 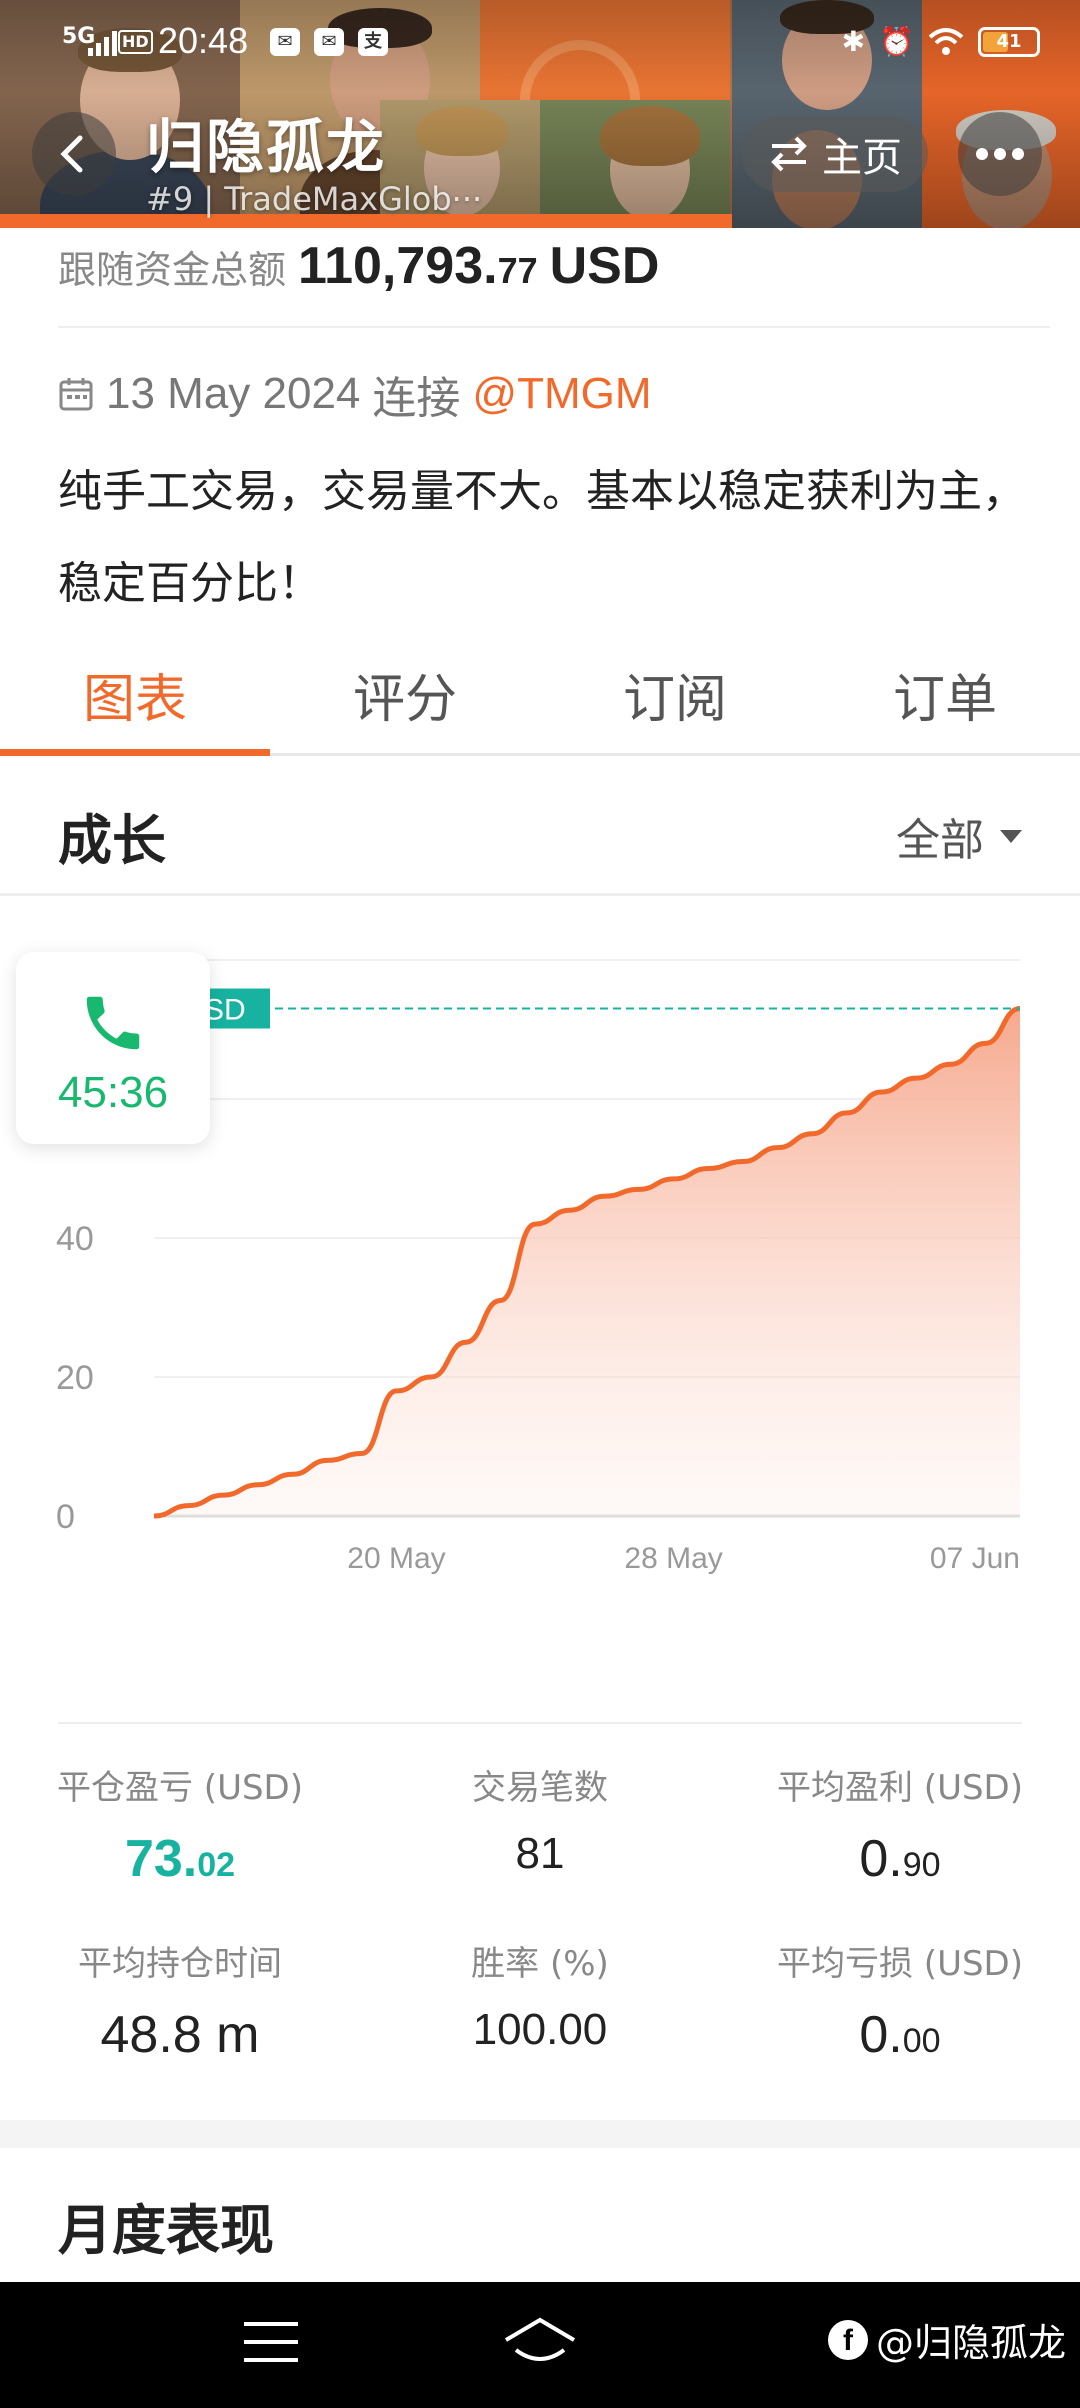 What do you see at coordinates (1011, 836) in the screenshot?
I see `caret-down-icon` at bounding box center [1011, 836].